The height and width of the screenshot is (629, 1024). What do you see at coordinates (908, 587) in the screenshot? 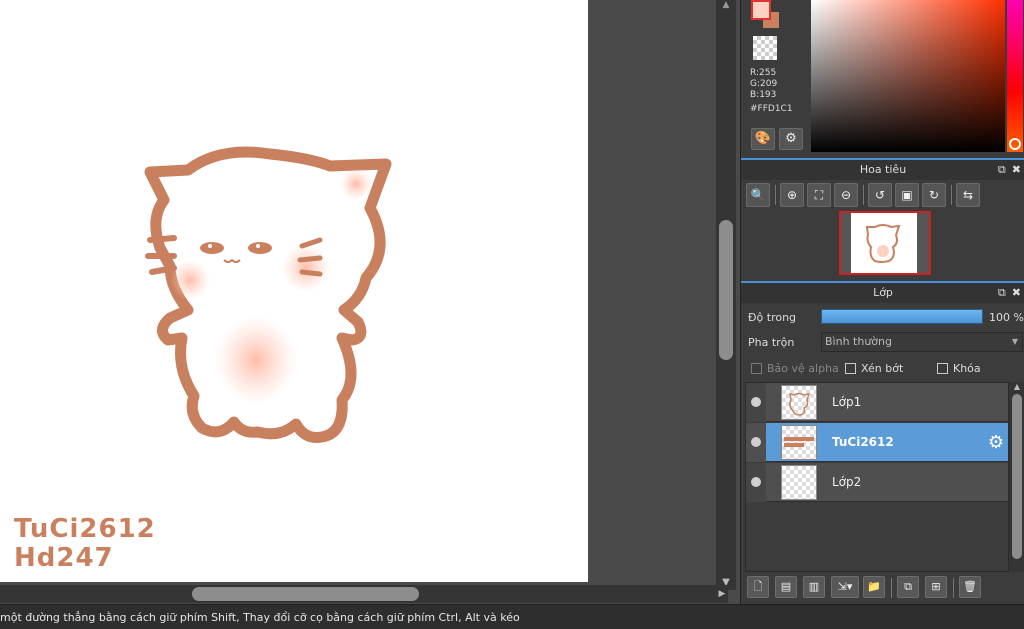
I see `duplicate-layer-icon: ⧉` at bounding box center [908, 587].